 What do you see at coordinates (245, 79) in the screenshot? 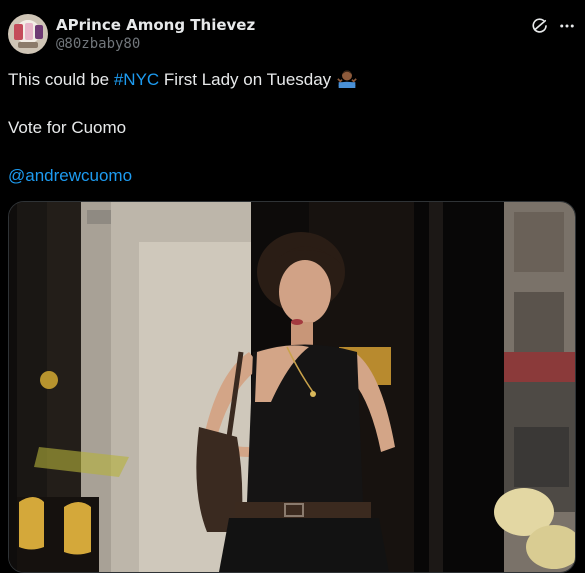
I see `tweet-text-suffix: First Lady on Tuesday` at bounding box center [245, 79].